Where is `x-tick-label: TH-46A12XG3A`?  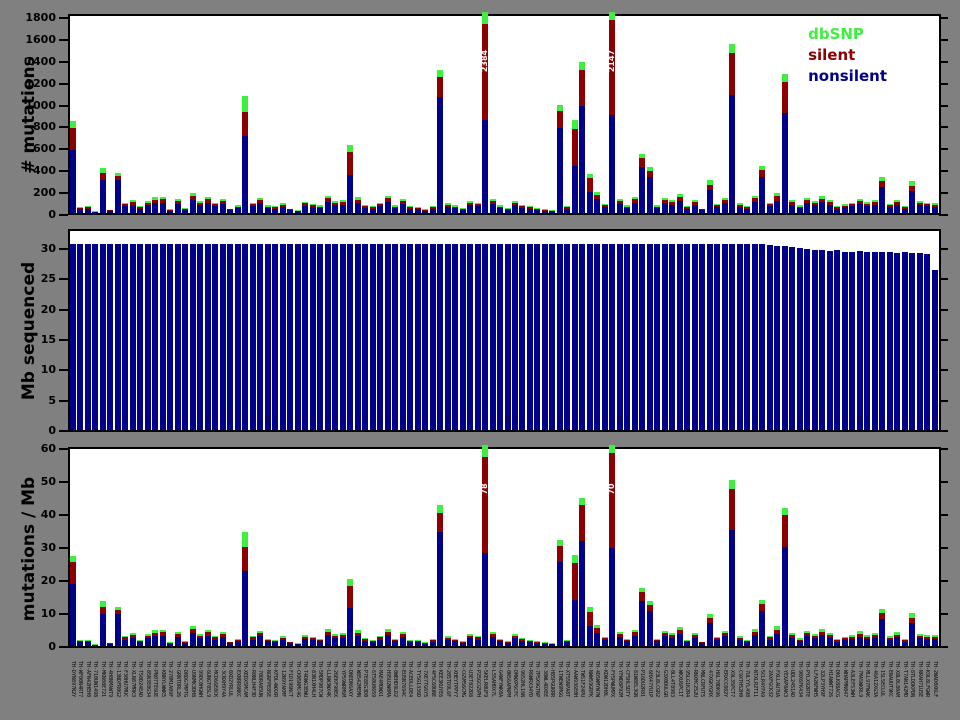
x-tick-label: TH-46A12XG3A is located at coordinates (874, 679).